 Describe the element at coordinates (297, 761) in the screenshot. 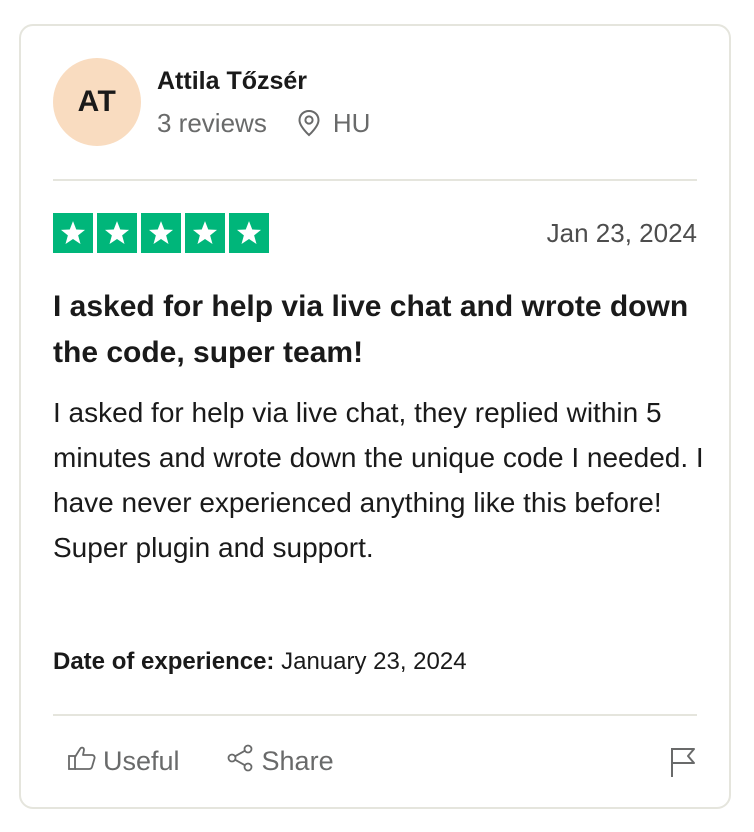

I see `share-label: Share` at that location.